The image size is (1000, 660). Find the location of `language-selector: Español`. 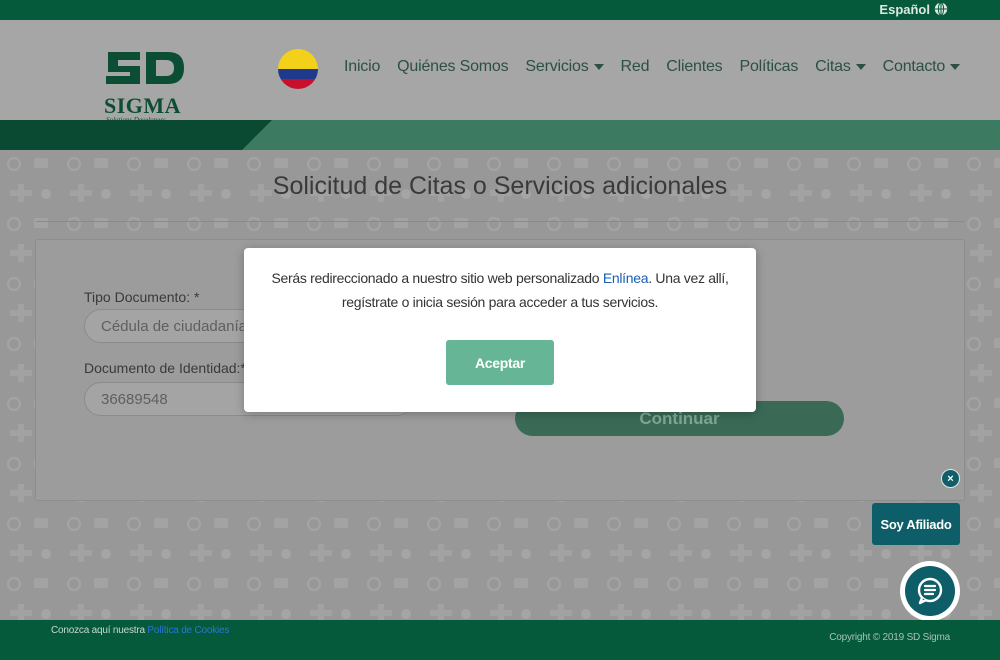

language-selector: Español is located at coordinates (913, 9).